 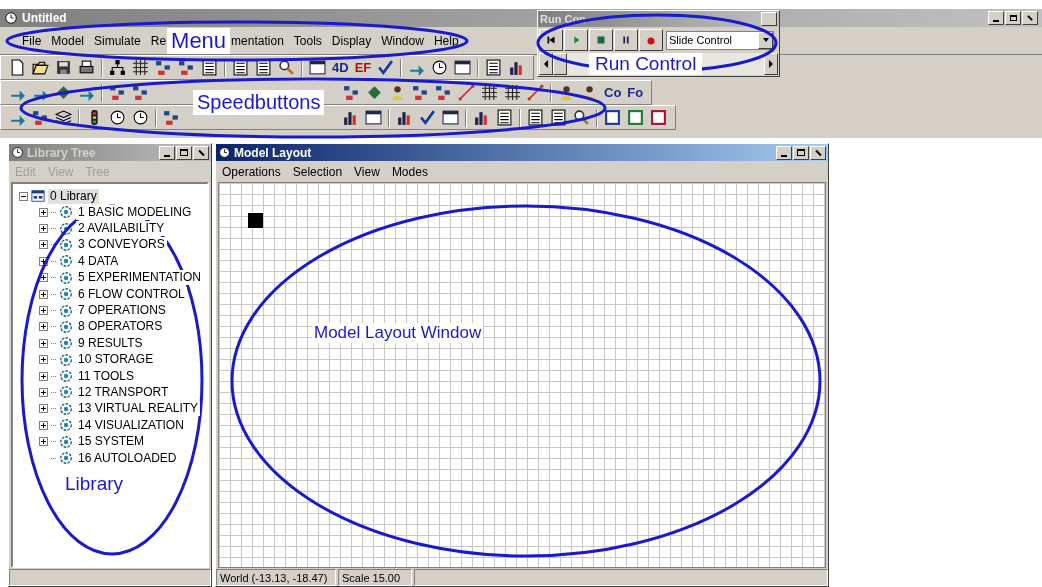 What do you see at coordinates (635, 92) in the screenshot?
I see `toolbar-button: Fo` at bounding box center [635, 92].